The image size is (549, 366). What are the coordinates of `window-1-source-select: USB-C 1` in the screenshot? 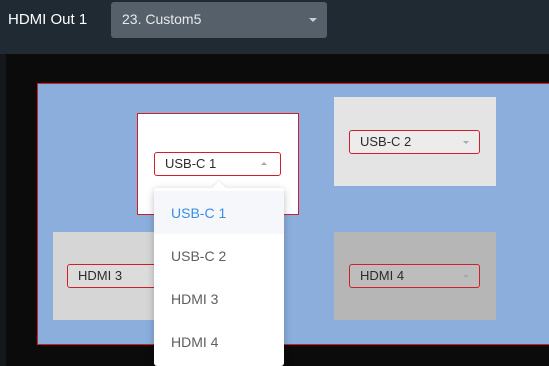 It's located at (217, 164).